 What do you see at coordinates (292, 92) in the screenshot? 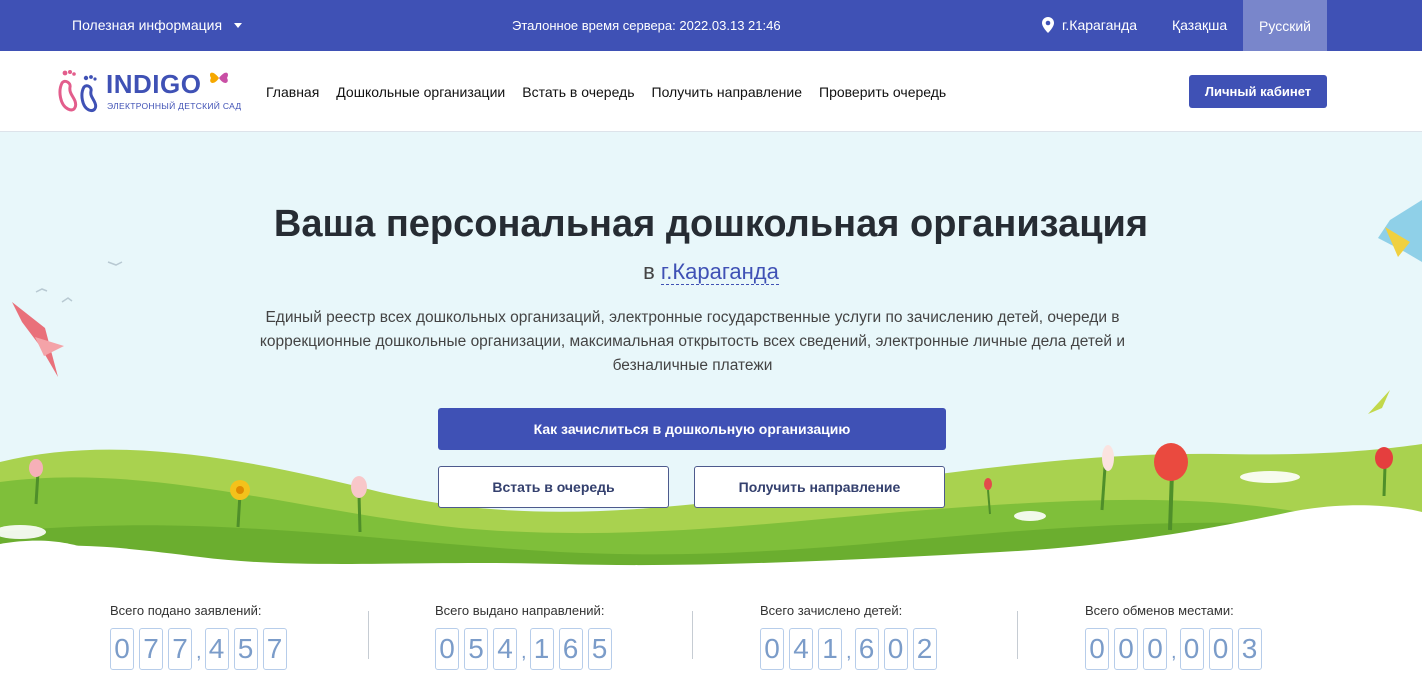
I see `nav-home: Главная` at bounding box center [292, 92].